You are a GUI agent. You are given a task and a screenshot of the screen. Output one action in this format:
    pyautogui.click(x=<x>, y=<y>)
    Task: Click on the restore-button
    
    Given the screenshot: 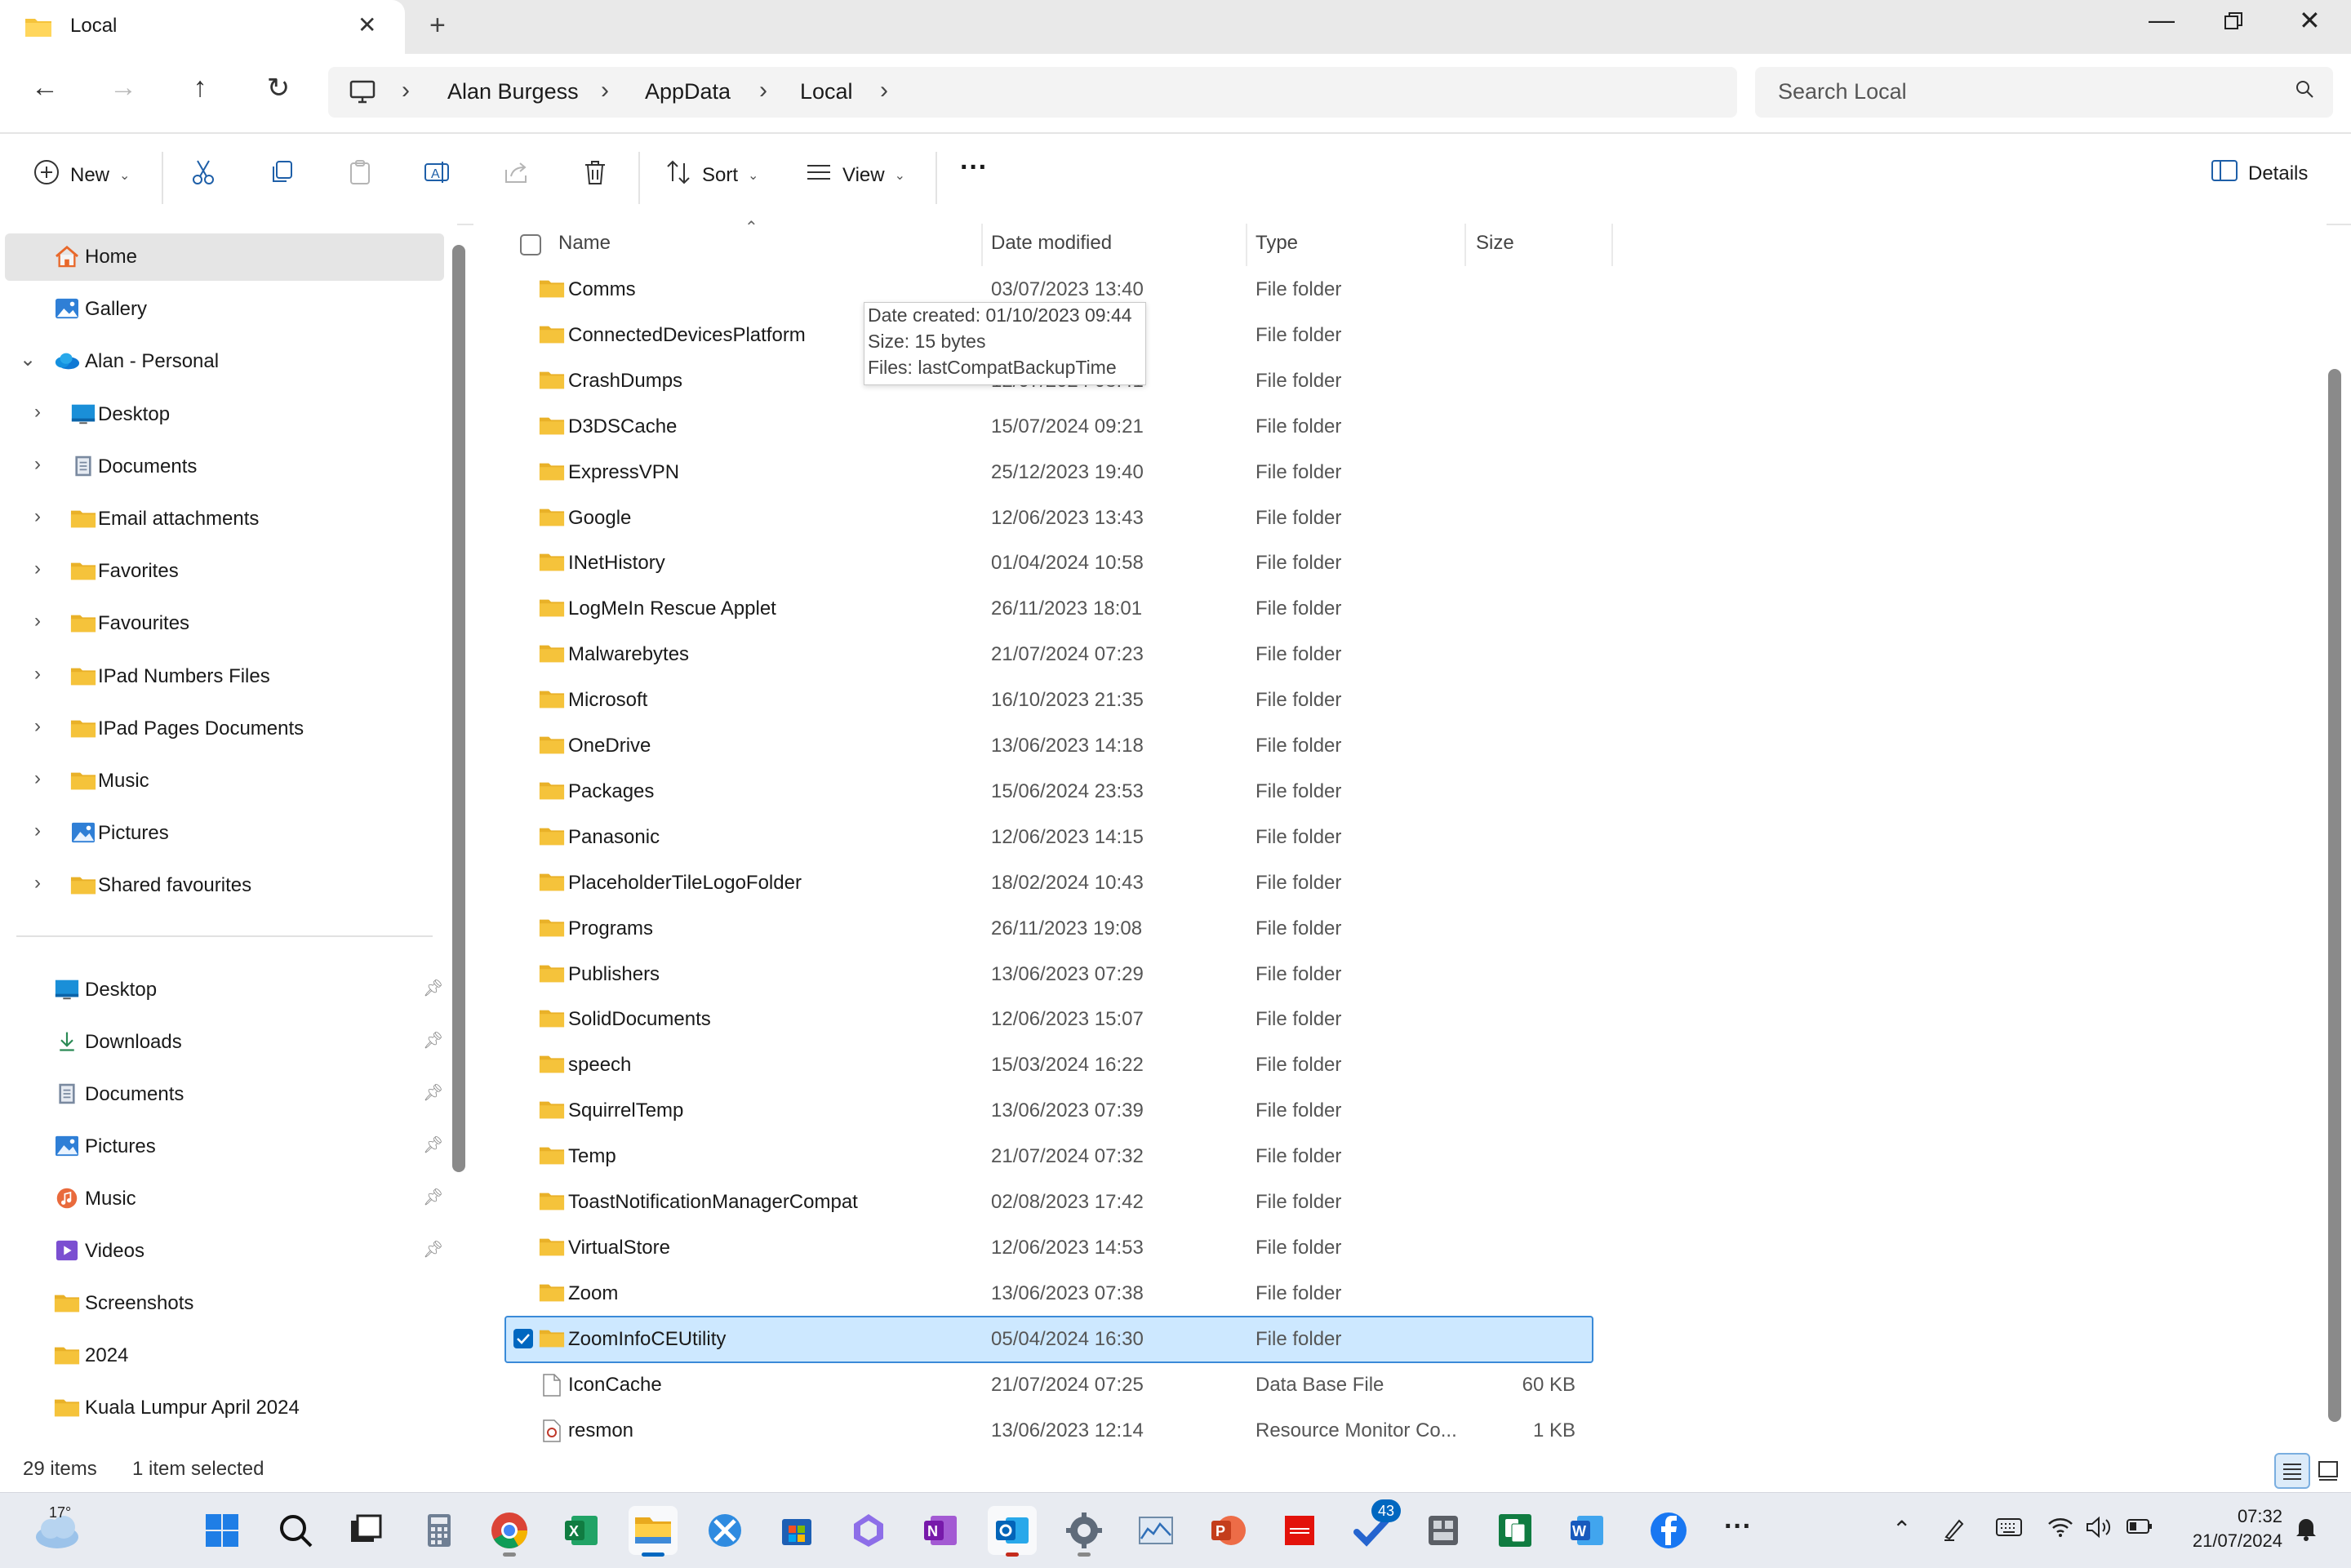 What is the action you would take?
    pyautogui.click(x=2233, y=21)
    